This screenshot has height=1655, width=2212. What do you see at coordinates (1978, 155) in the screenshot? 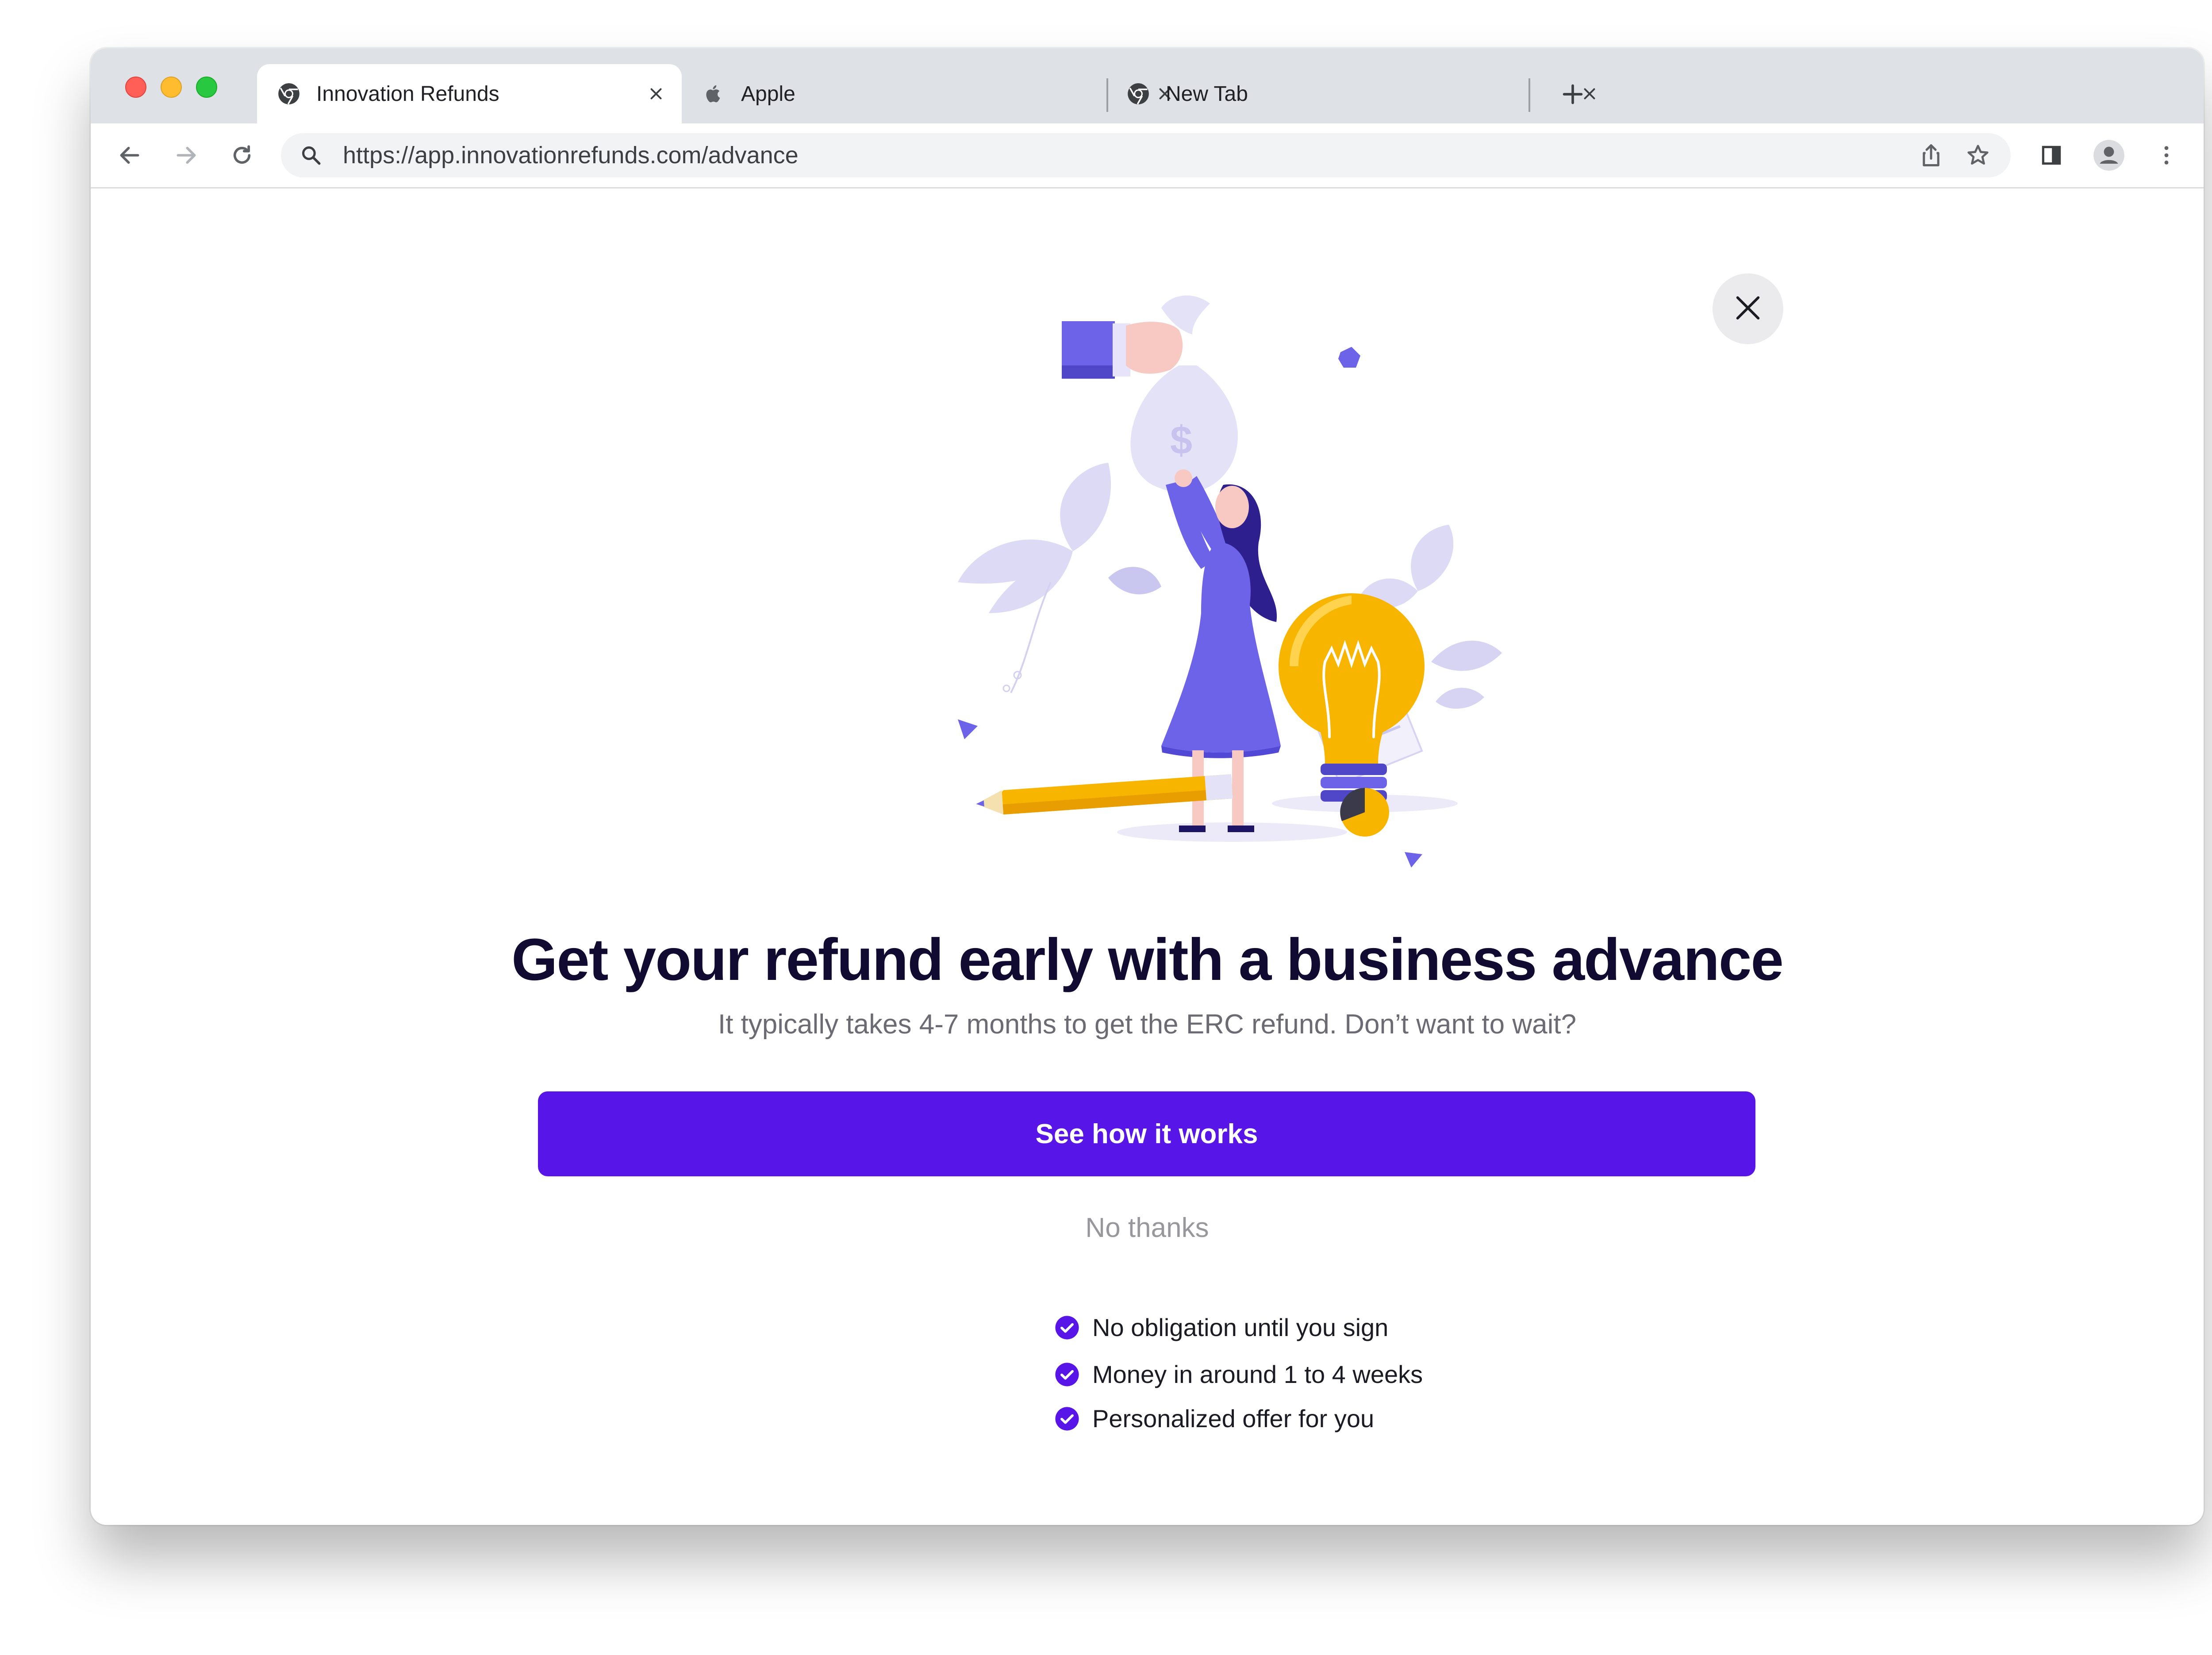
I see `bookmark-star-icon` at bounding box center [1978, 155].